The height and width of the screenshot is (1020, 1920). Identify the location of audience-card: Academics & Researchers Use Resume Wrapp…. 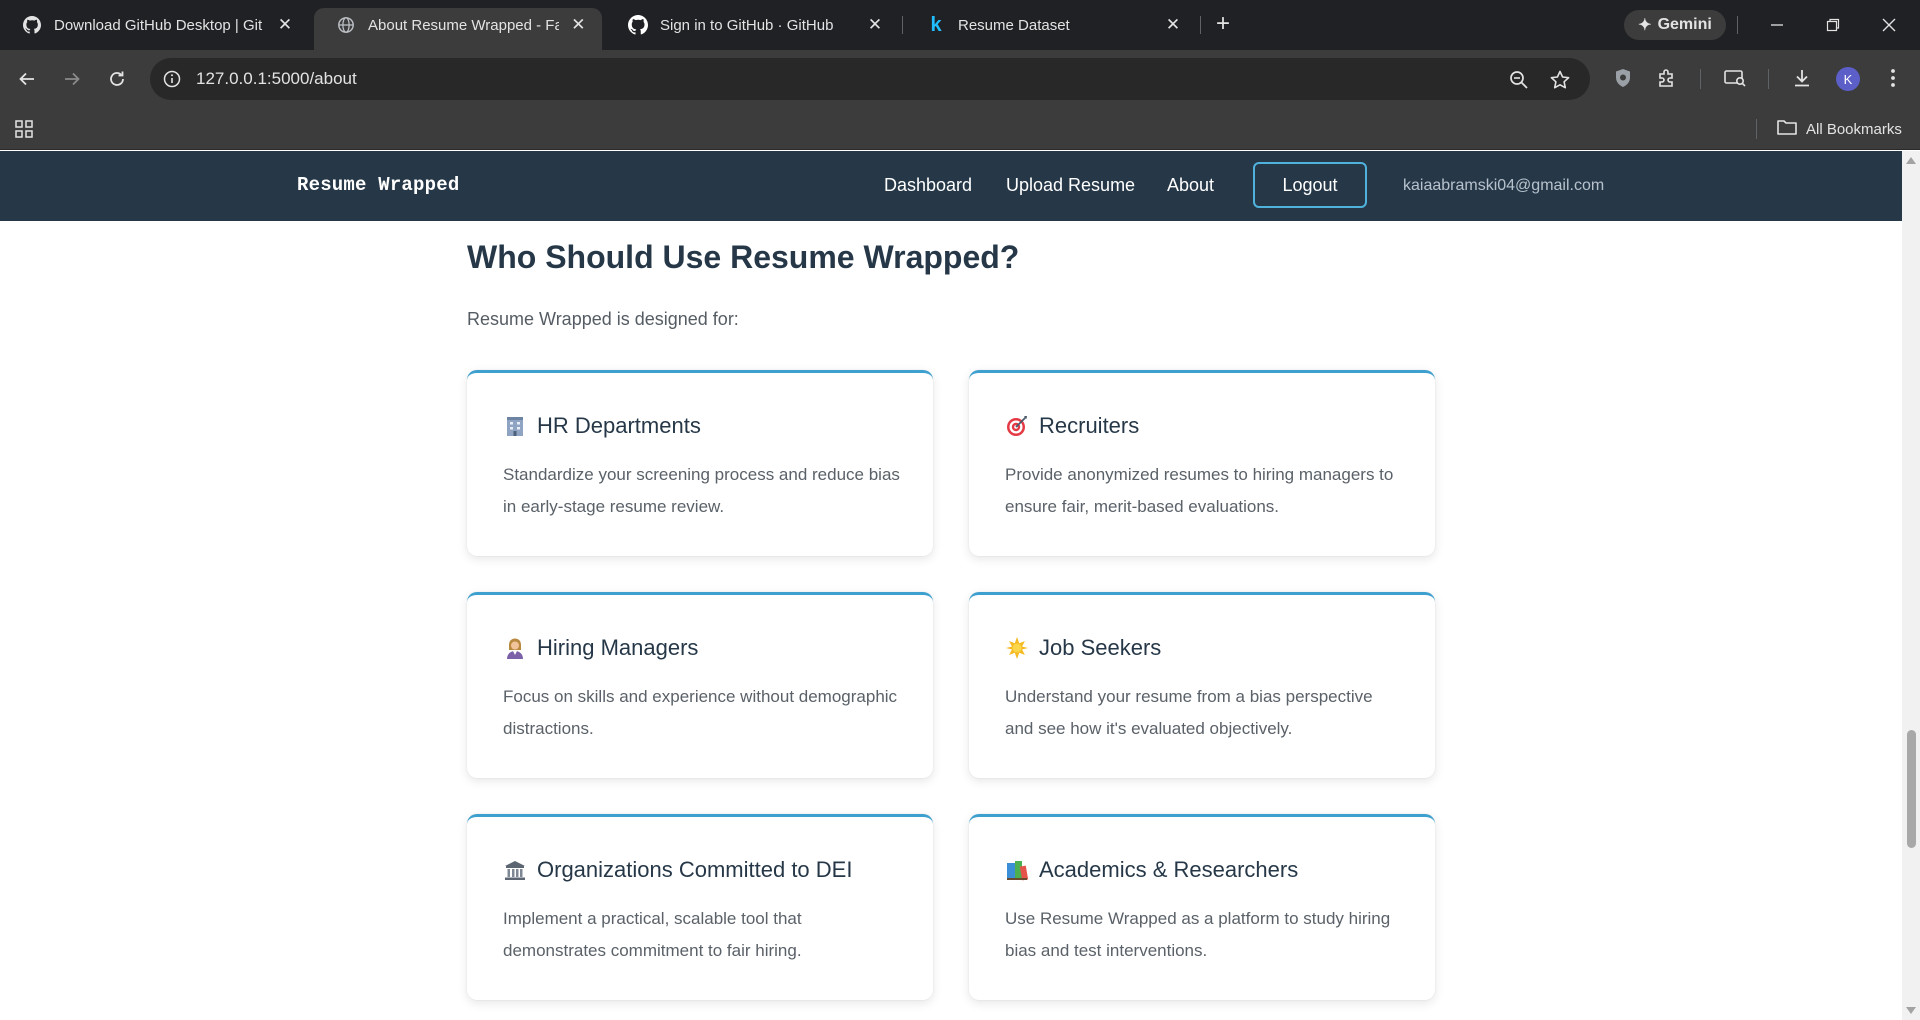
(1202, 907).